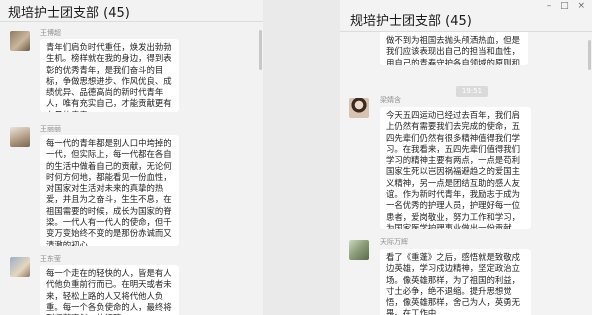  I want to click on window-controls: – □ ×, so click(567, 6).